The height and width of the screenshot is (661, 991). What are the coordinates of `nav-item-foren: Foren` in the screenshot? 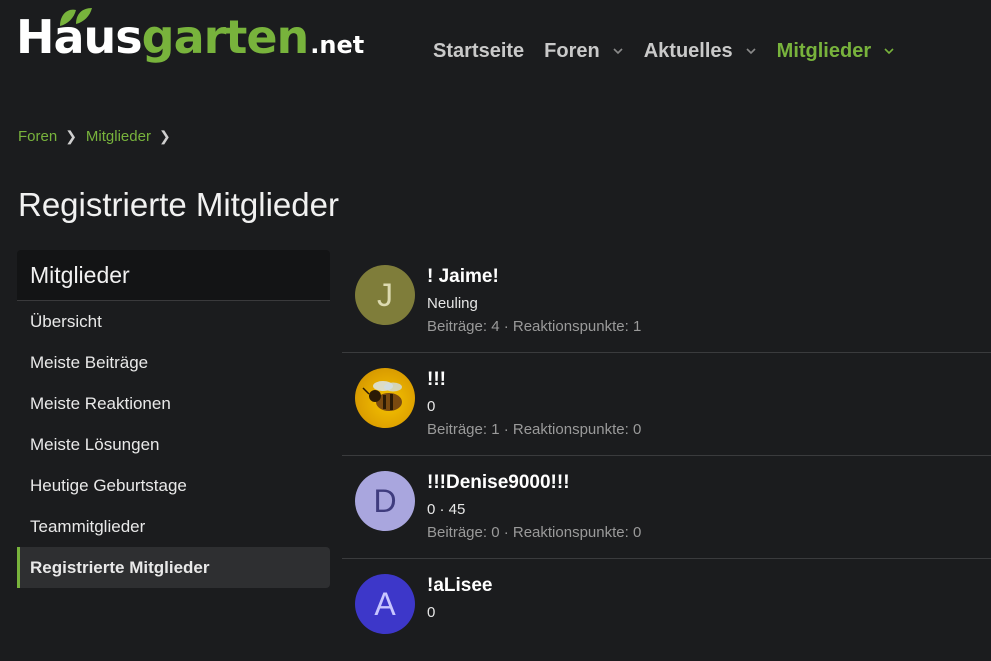 It's located at (584, 51).